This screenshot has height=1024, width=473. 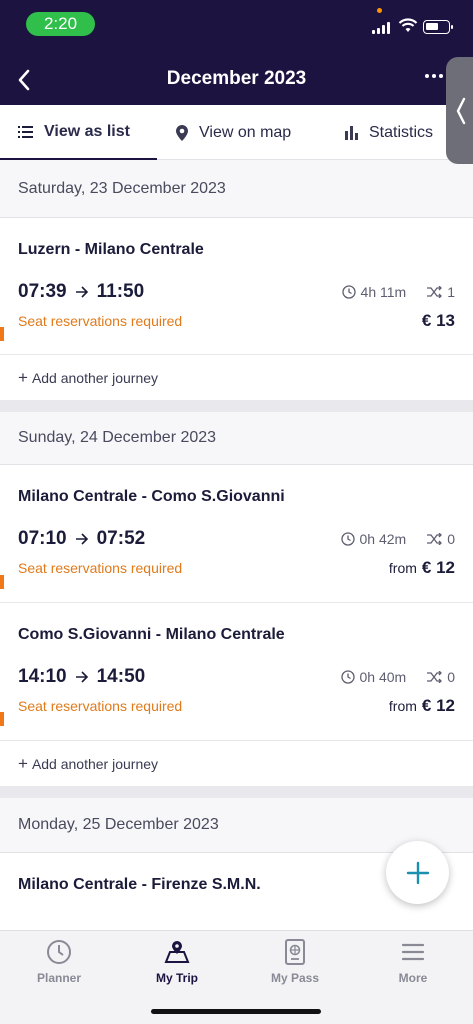 What do you see at coordinates (60, 24) in the screenshot?
I see `status-time: 2:20` at bounding box center [60, 24].